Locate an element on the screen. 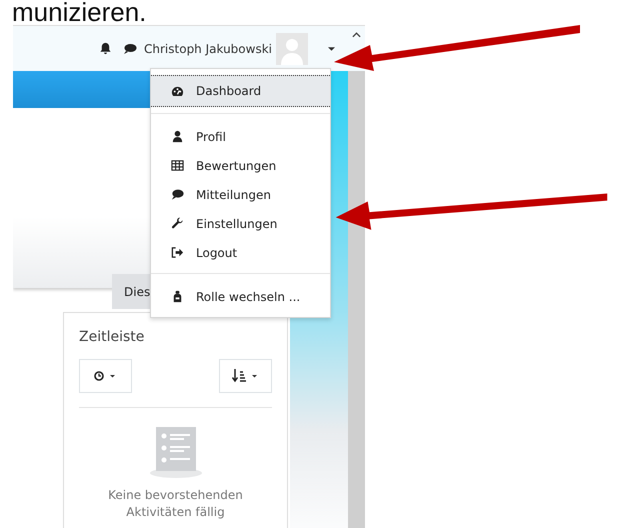  menu-item: Bewertungen is located at coordinates (240, 165).